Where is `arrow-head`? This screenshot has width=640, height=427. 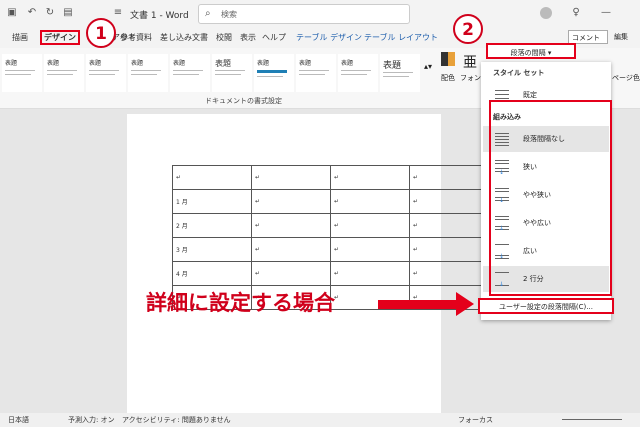 arrow-head is located at coordinates (465, 304).